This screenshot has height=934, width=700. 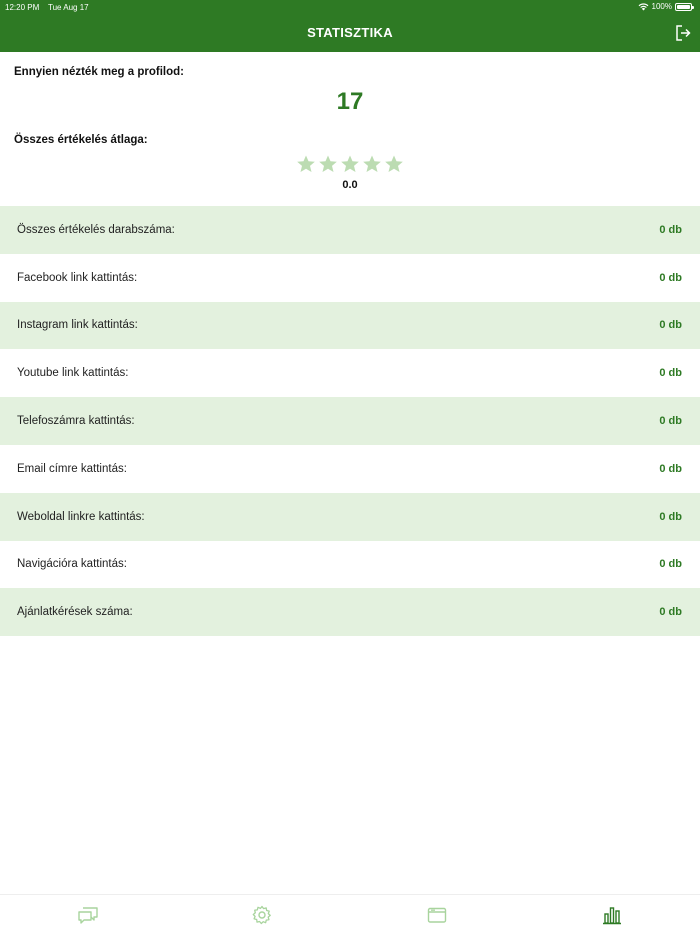 I want to click on page-title: STATISZTIKA, so click(x=350, y=32).